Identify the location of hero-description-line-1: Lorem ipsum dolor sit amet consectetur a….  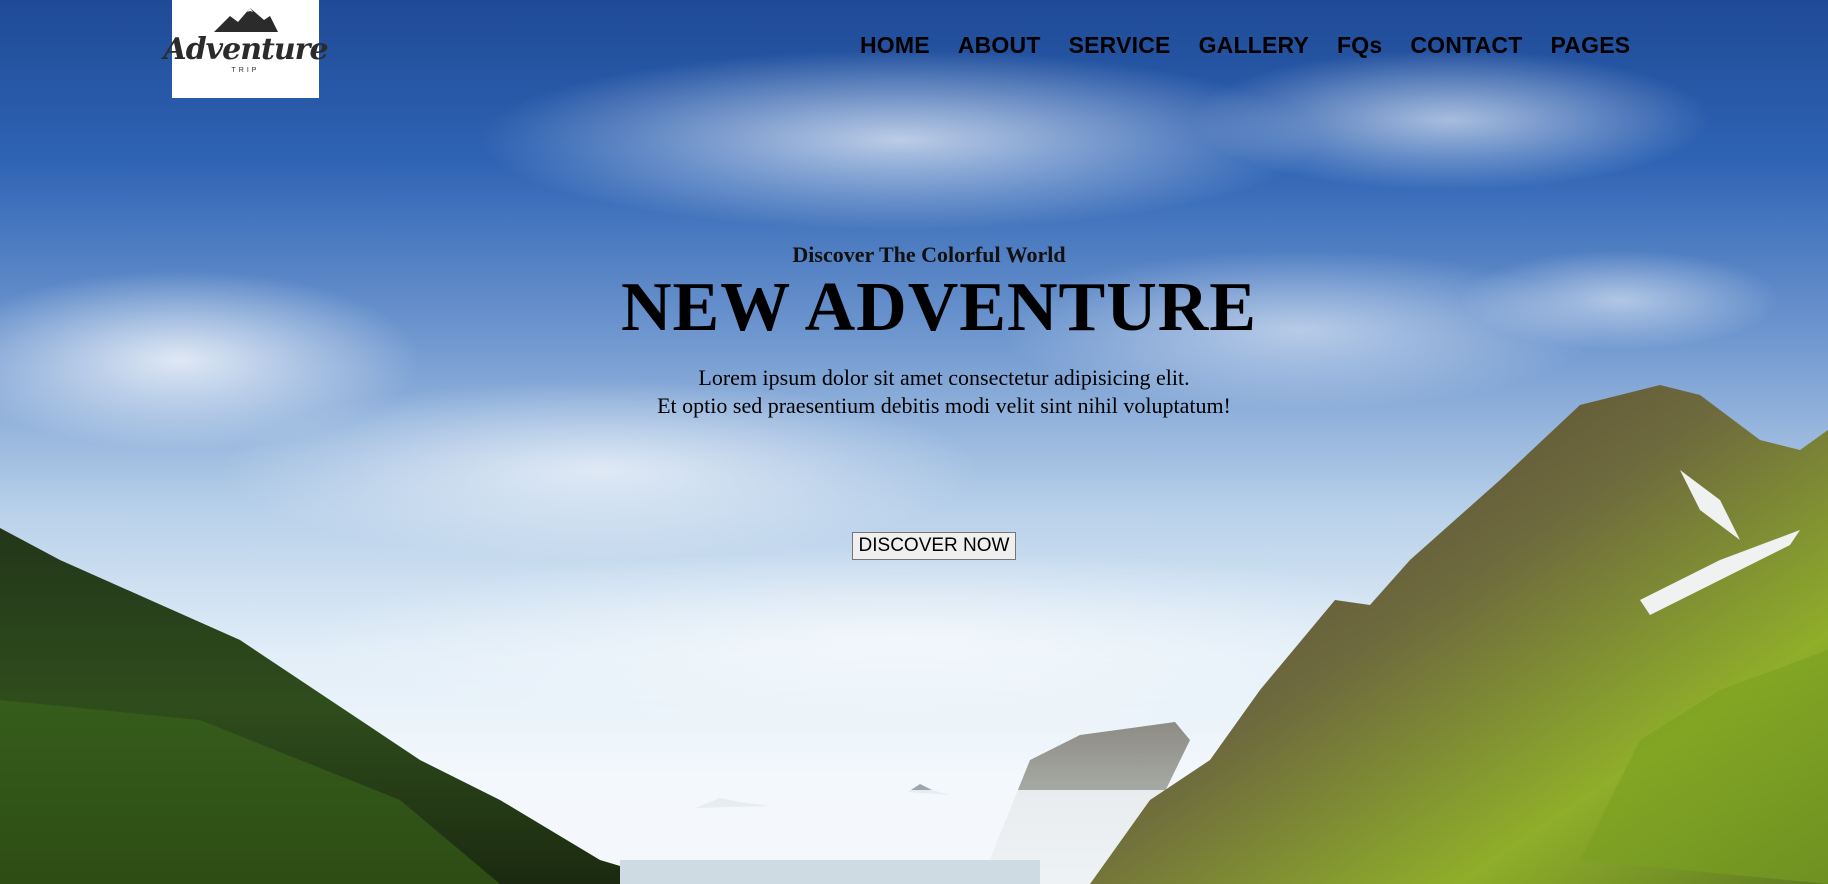
(944, 377).